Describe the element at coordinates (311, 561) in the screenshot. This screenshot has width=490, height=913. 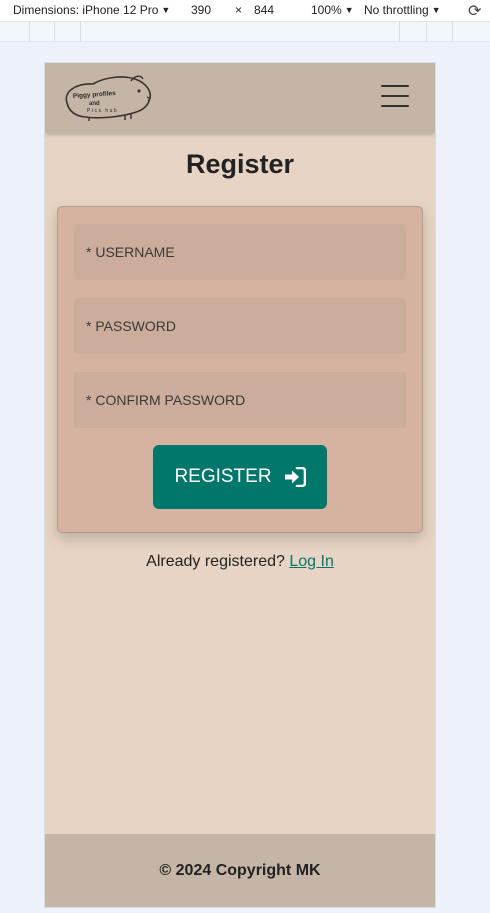
I see `login-link: Log In` at that location.